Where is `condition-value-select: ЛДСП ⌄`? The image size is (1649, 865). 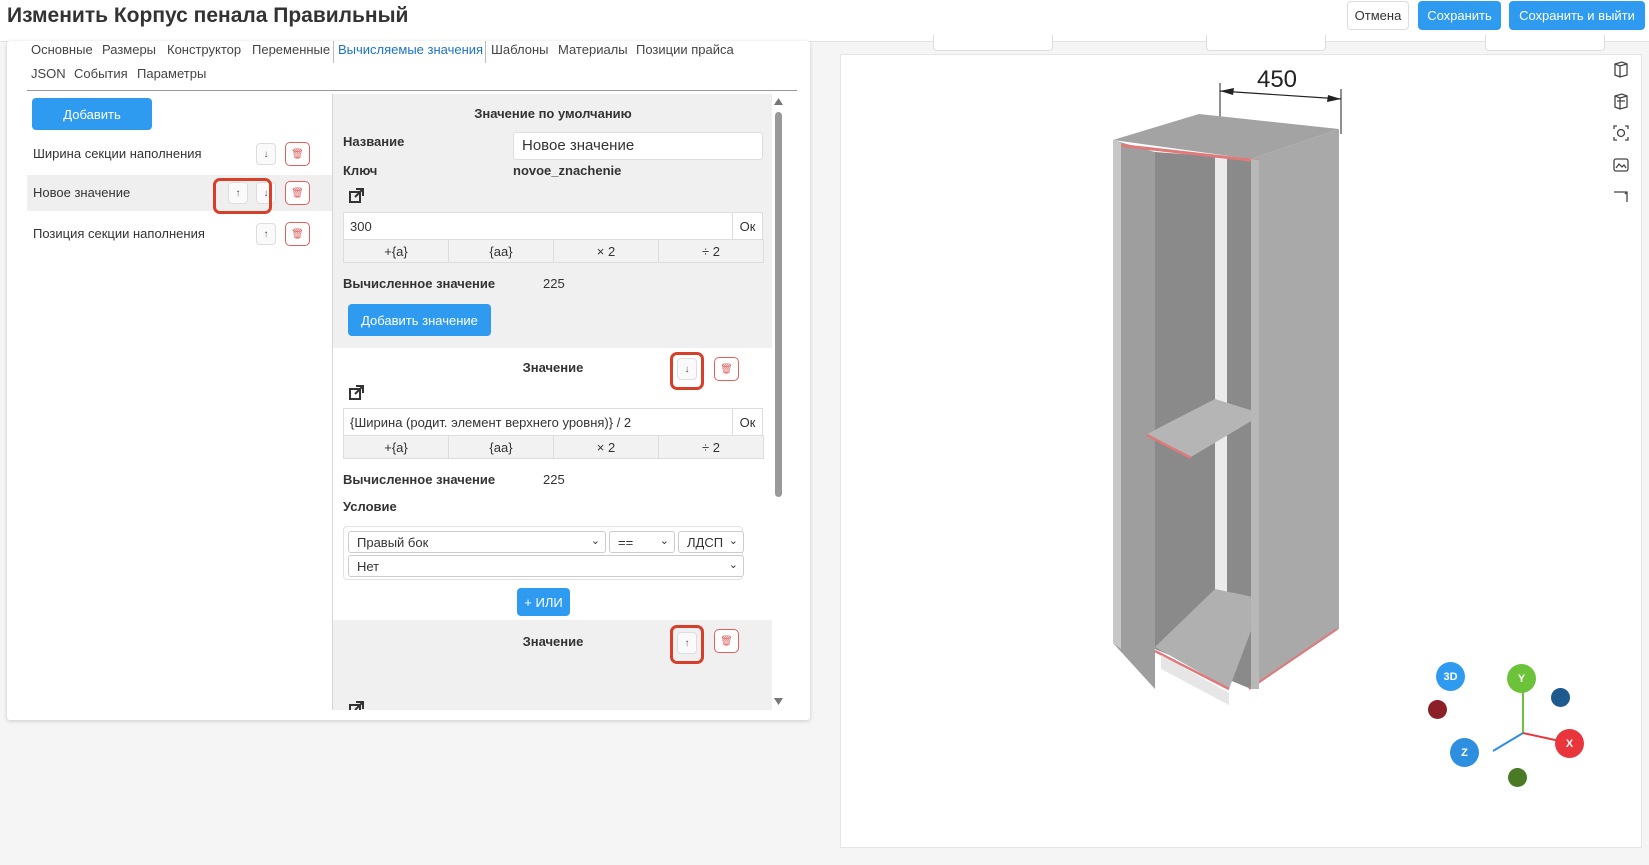
condition-value-select: ЛДСП ⌄ is located at coordinates (711, 542).